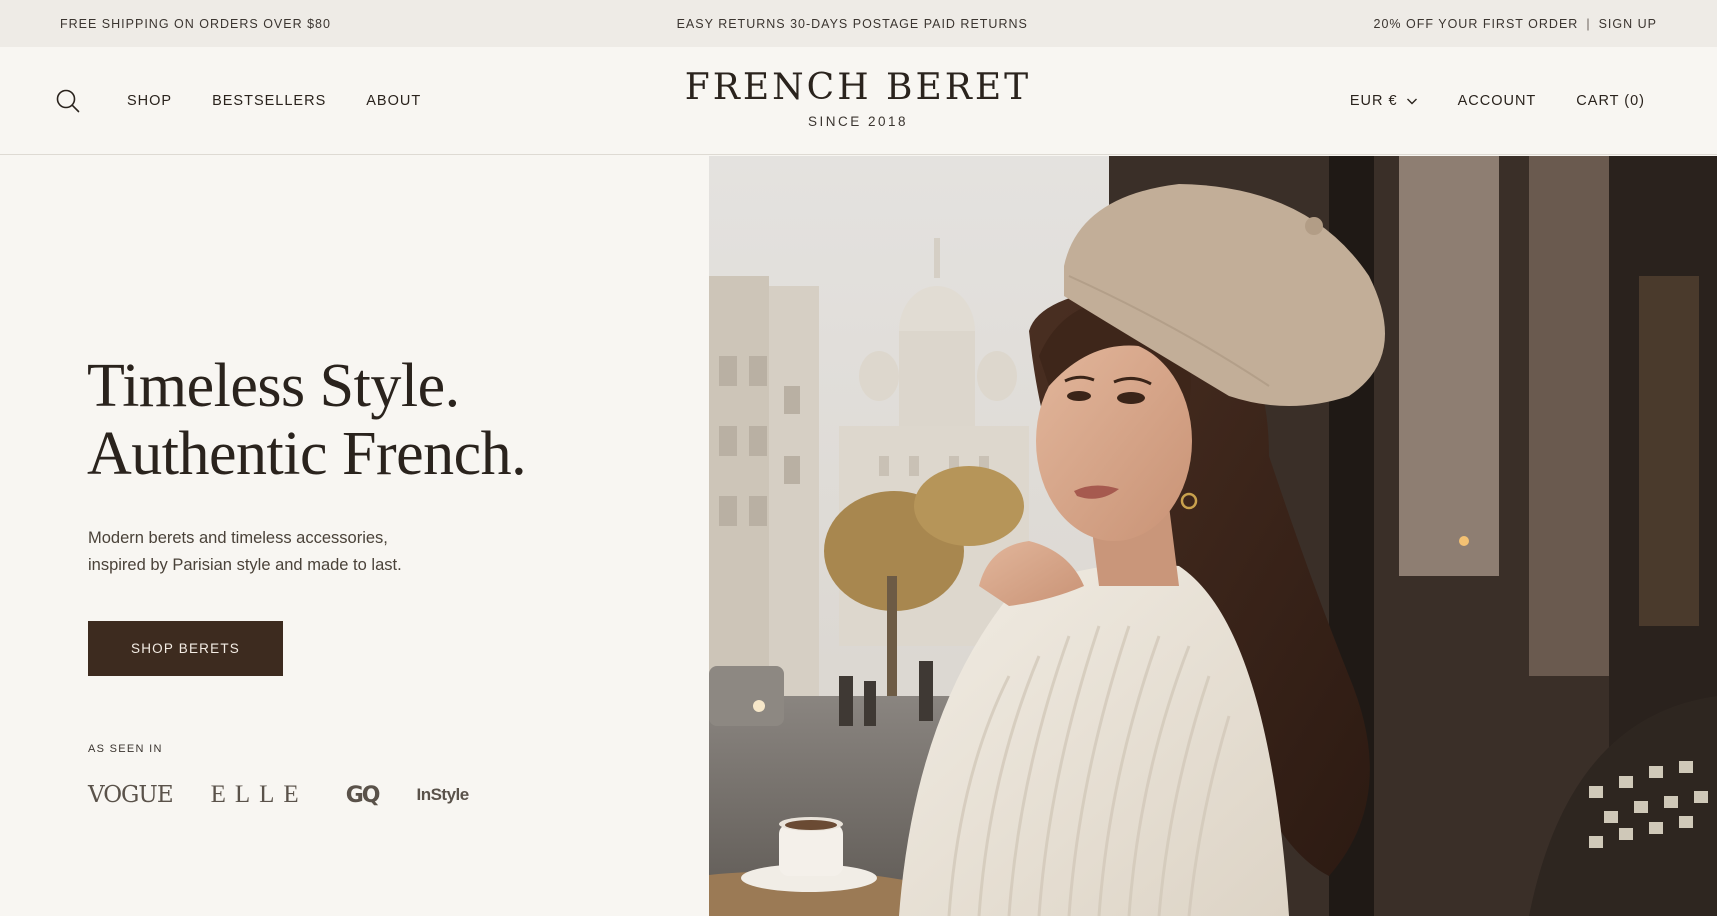 The height and width of the screenshot is (916, 1717). I want to click on as-seen-in-label: AS SEEN IN, so click(125, 749).